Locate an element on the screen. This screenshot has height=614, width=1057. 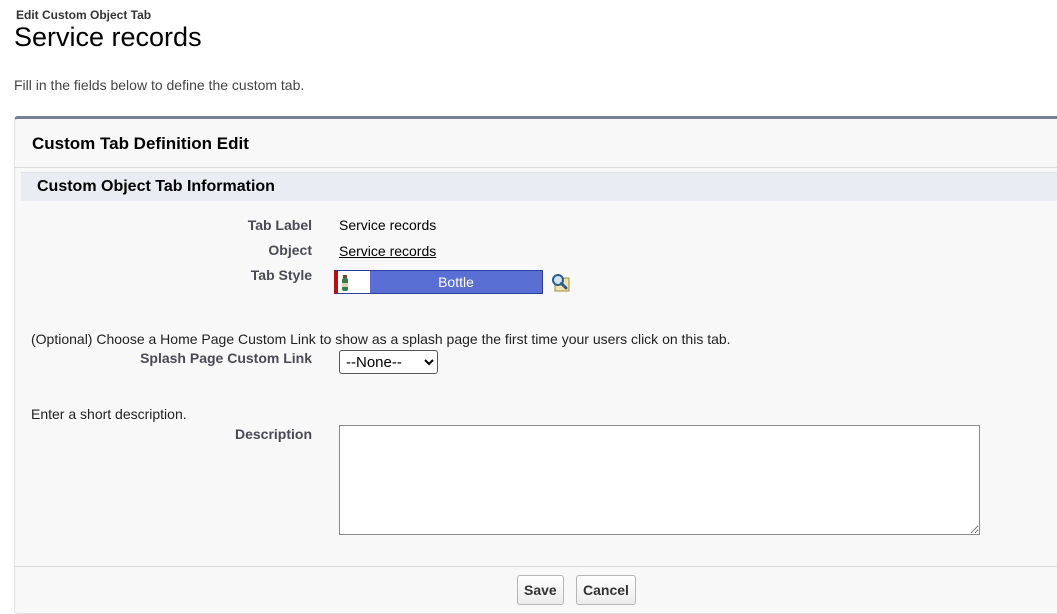
cancel-button: Cancel is located at coordinates (606, 590).